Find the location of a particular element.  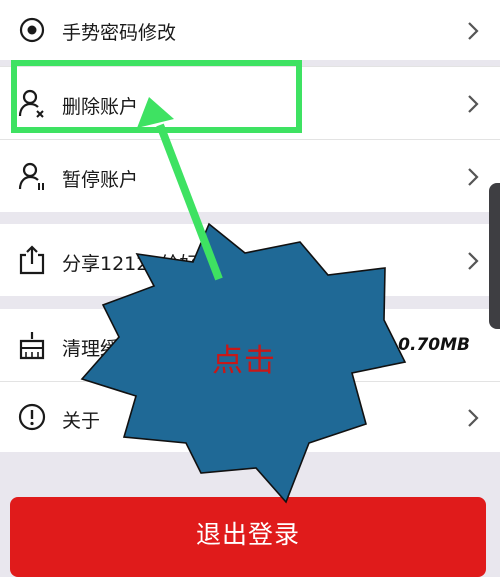

menu-item-about: 关于 is located at coordinates (250, 417).